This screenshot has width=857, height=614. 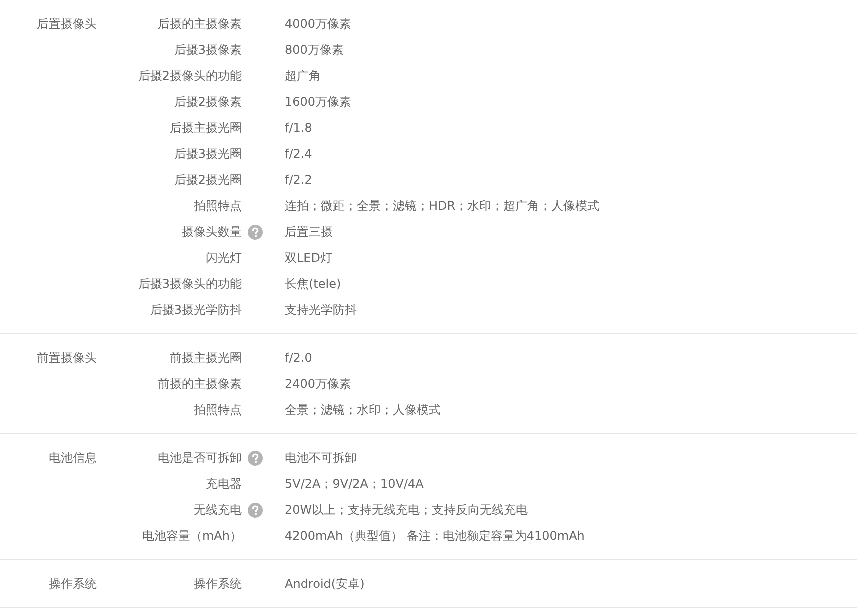 What do you see at coordinates (196, 309) in the screenshot?
I see `param-name: 后摄3摄光学防抖` at bounding box center [196, 309].